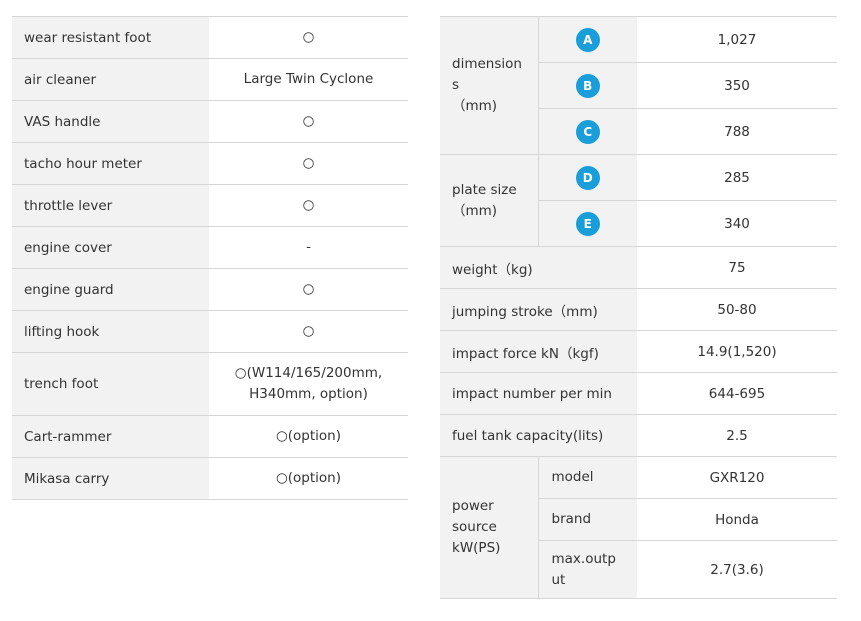  Describe the element at coordinates (210, 205) in the screenshot. I see `table-row: throttle lever ○` at that location.